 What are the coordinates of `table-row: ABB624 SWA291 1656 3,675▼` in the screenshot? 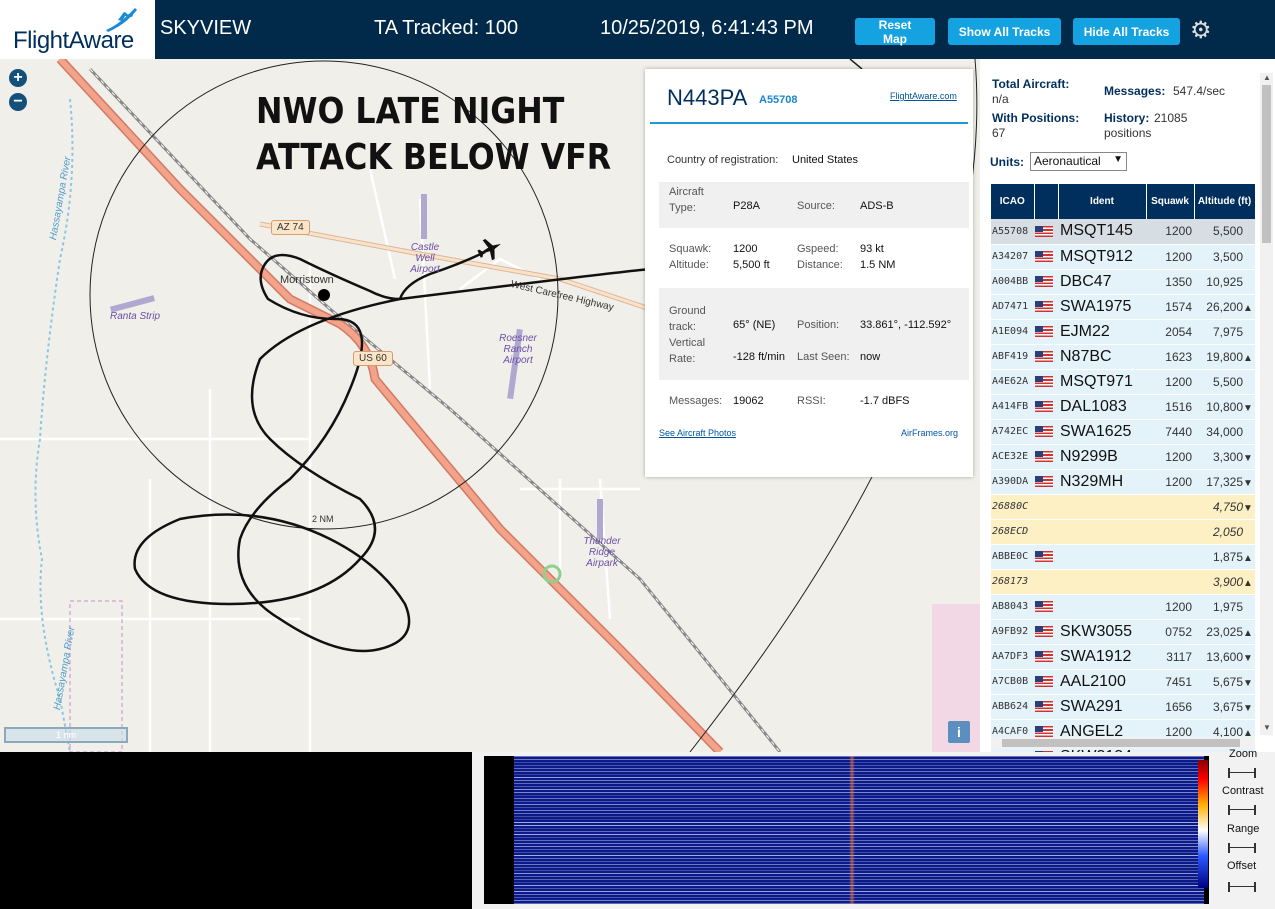 It's located at (1123, 707).